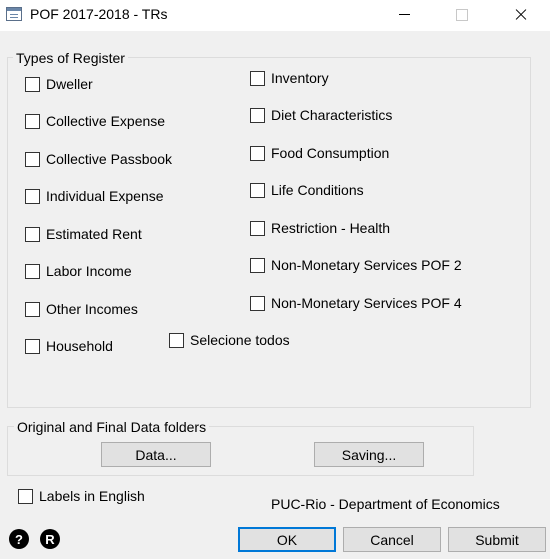  What do you see at coordinates (317, 190) in the screenshot?
I see `checkbox-label: Life Conditions` at bounding box center [317, 190].